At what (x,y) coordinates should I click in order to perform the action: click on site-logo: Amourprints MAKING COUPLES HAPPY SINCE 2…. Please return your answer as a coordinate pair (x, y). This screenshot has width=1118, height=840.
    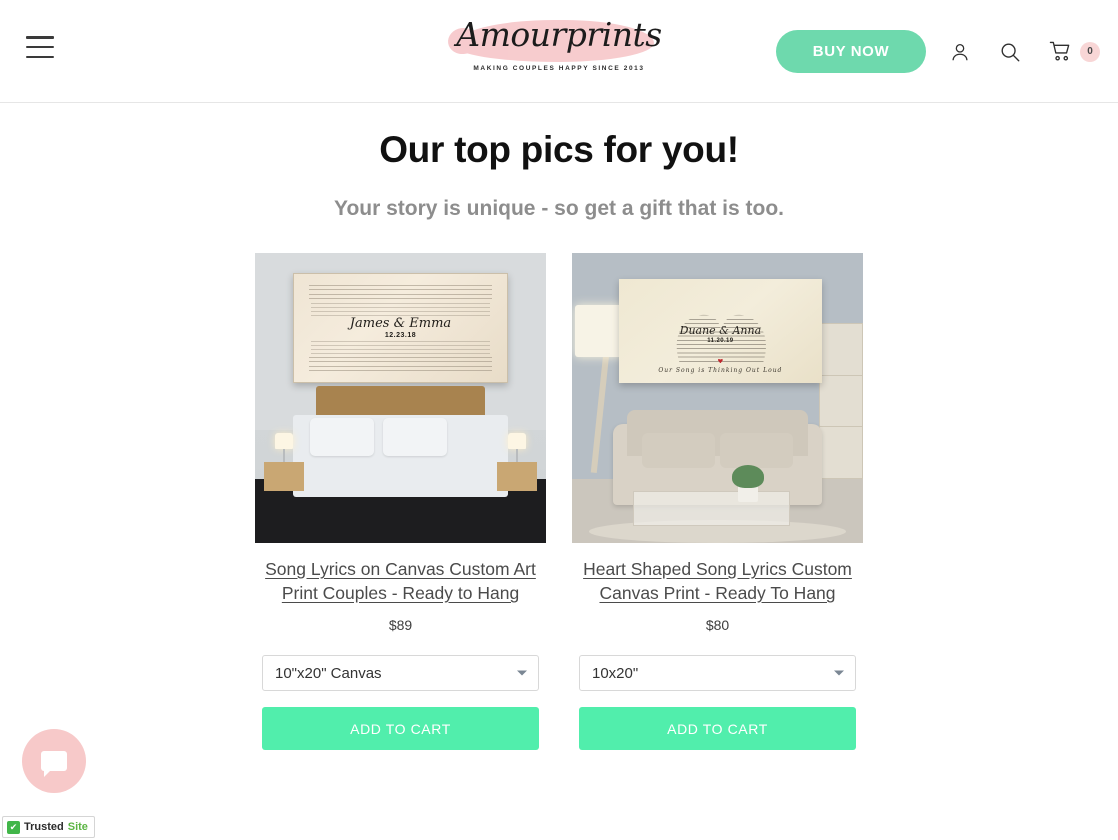
    Looking at the image, I should click on (559, 51).